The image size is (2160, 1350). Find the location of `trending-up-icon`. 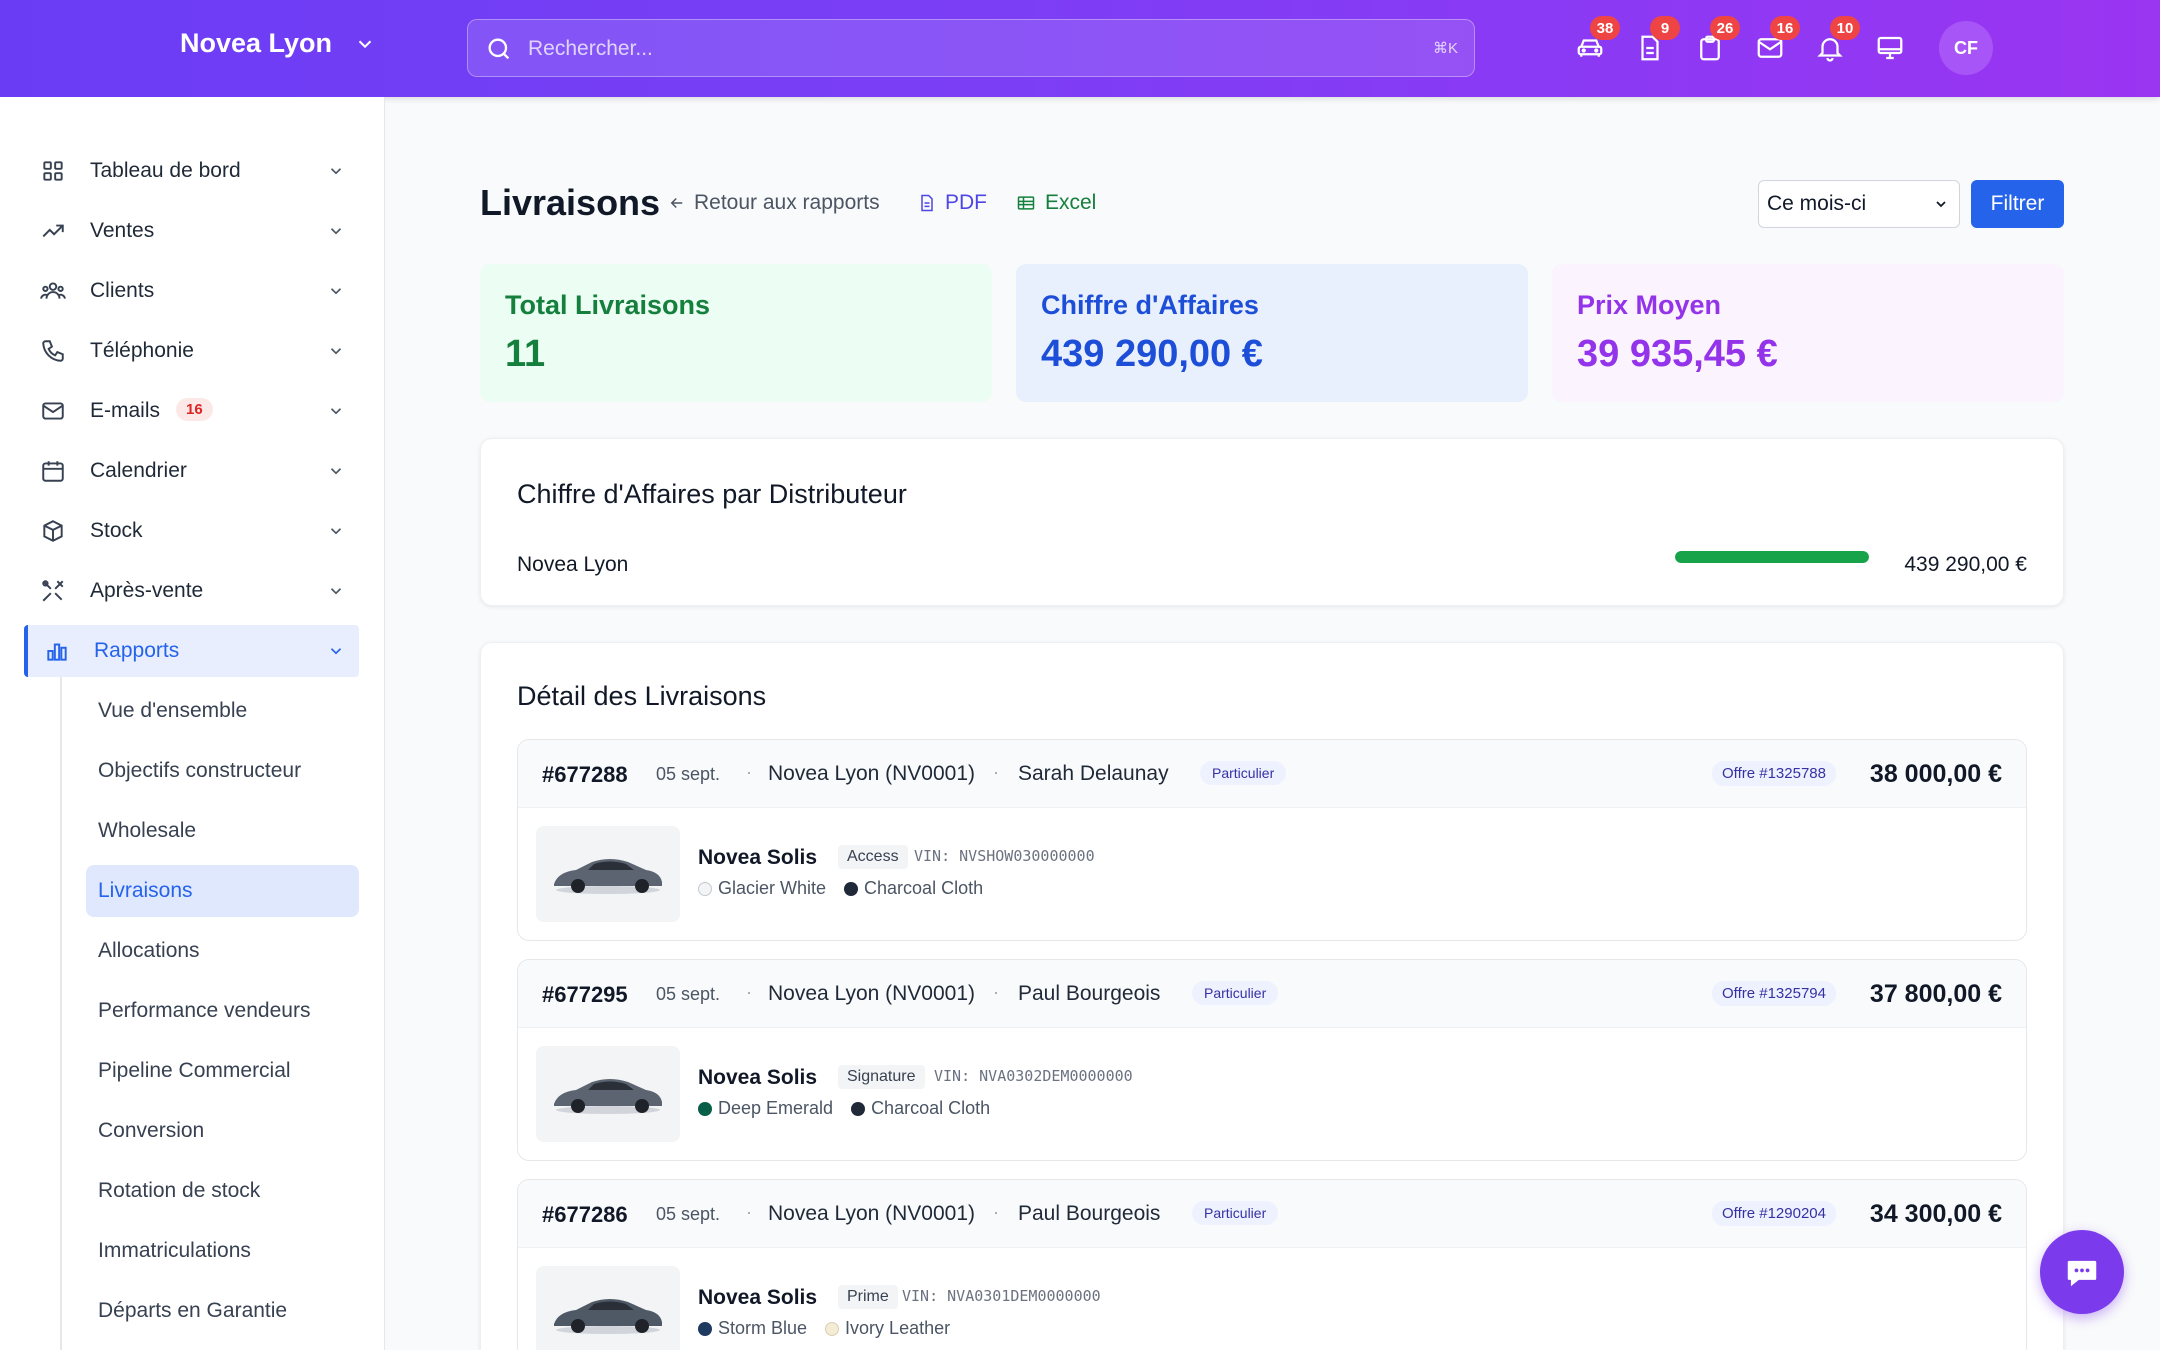

trending-up-icon is located at coordinates (53, 231).